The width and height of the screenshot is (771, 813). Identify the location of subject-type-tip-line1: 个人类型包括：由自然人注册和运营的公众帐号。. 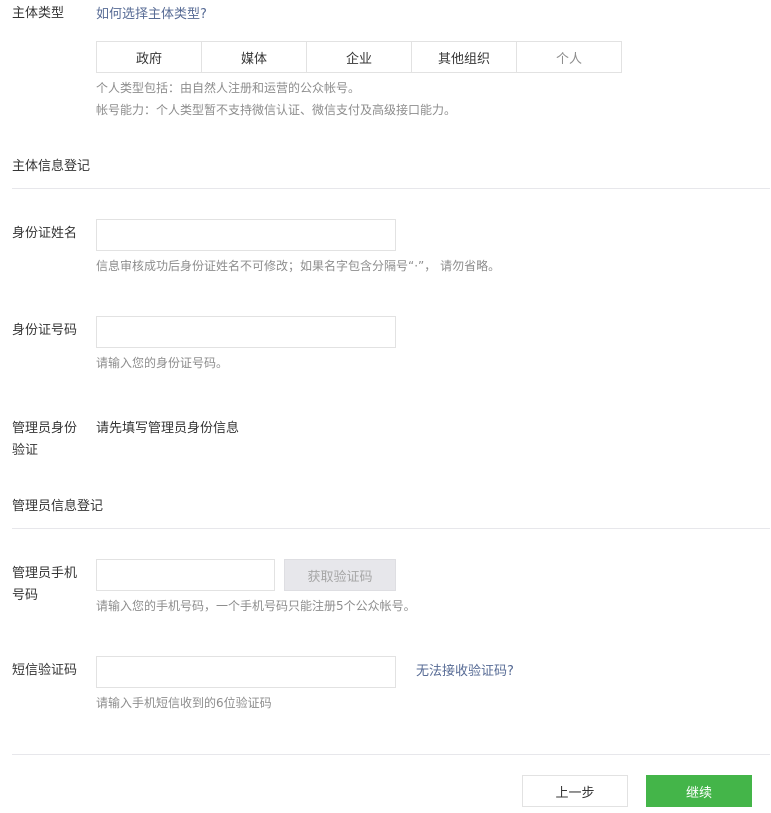
(228, 88).